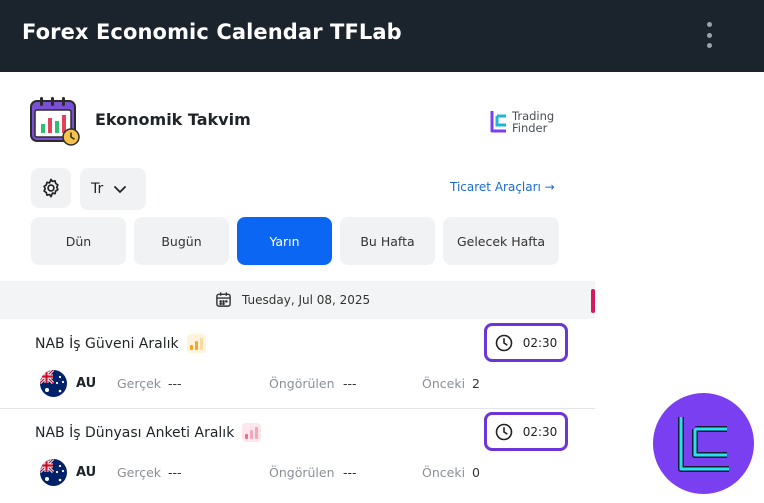  I want to click on kebab-menu-icon, so click(709, 35).